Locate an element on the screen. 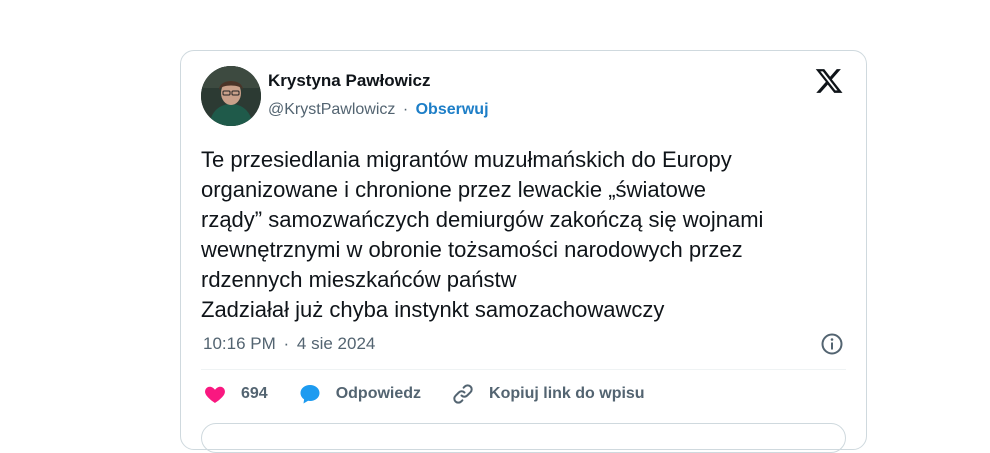 This screenshot has width=990, height=453. read-replies-button is located at coordinates (523, 438).